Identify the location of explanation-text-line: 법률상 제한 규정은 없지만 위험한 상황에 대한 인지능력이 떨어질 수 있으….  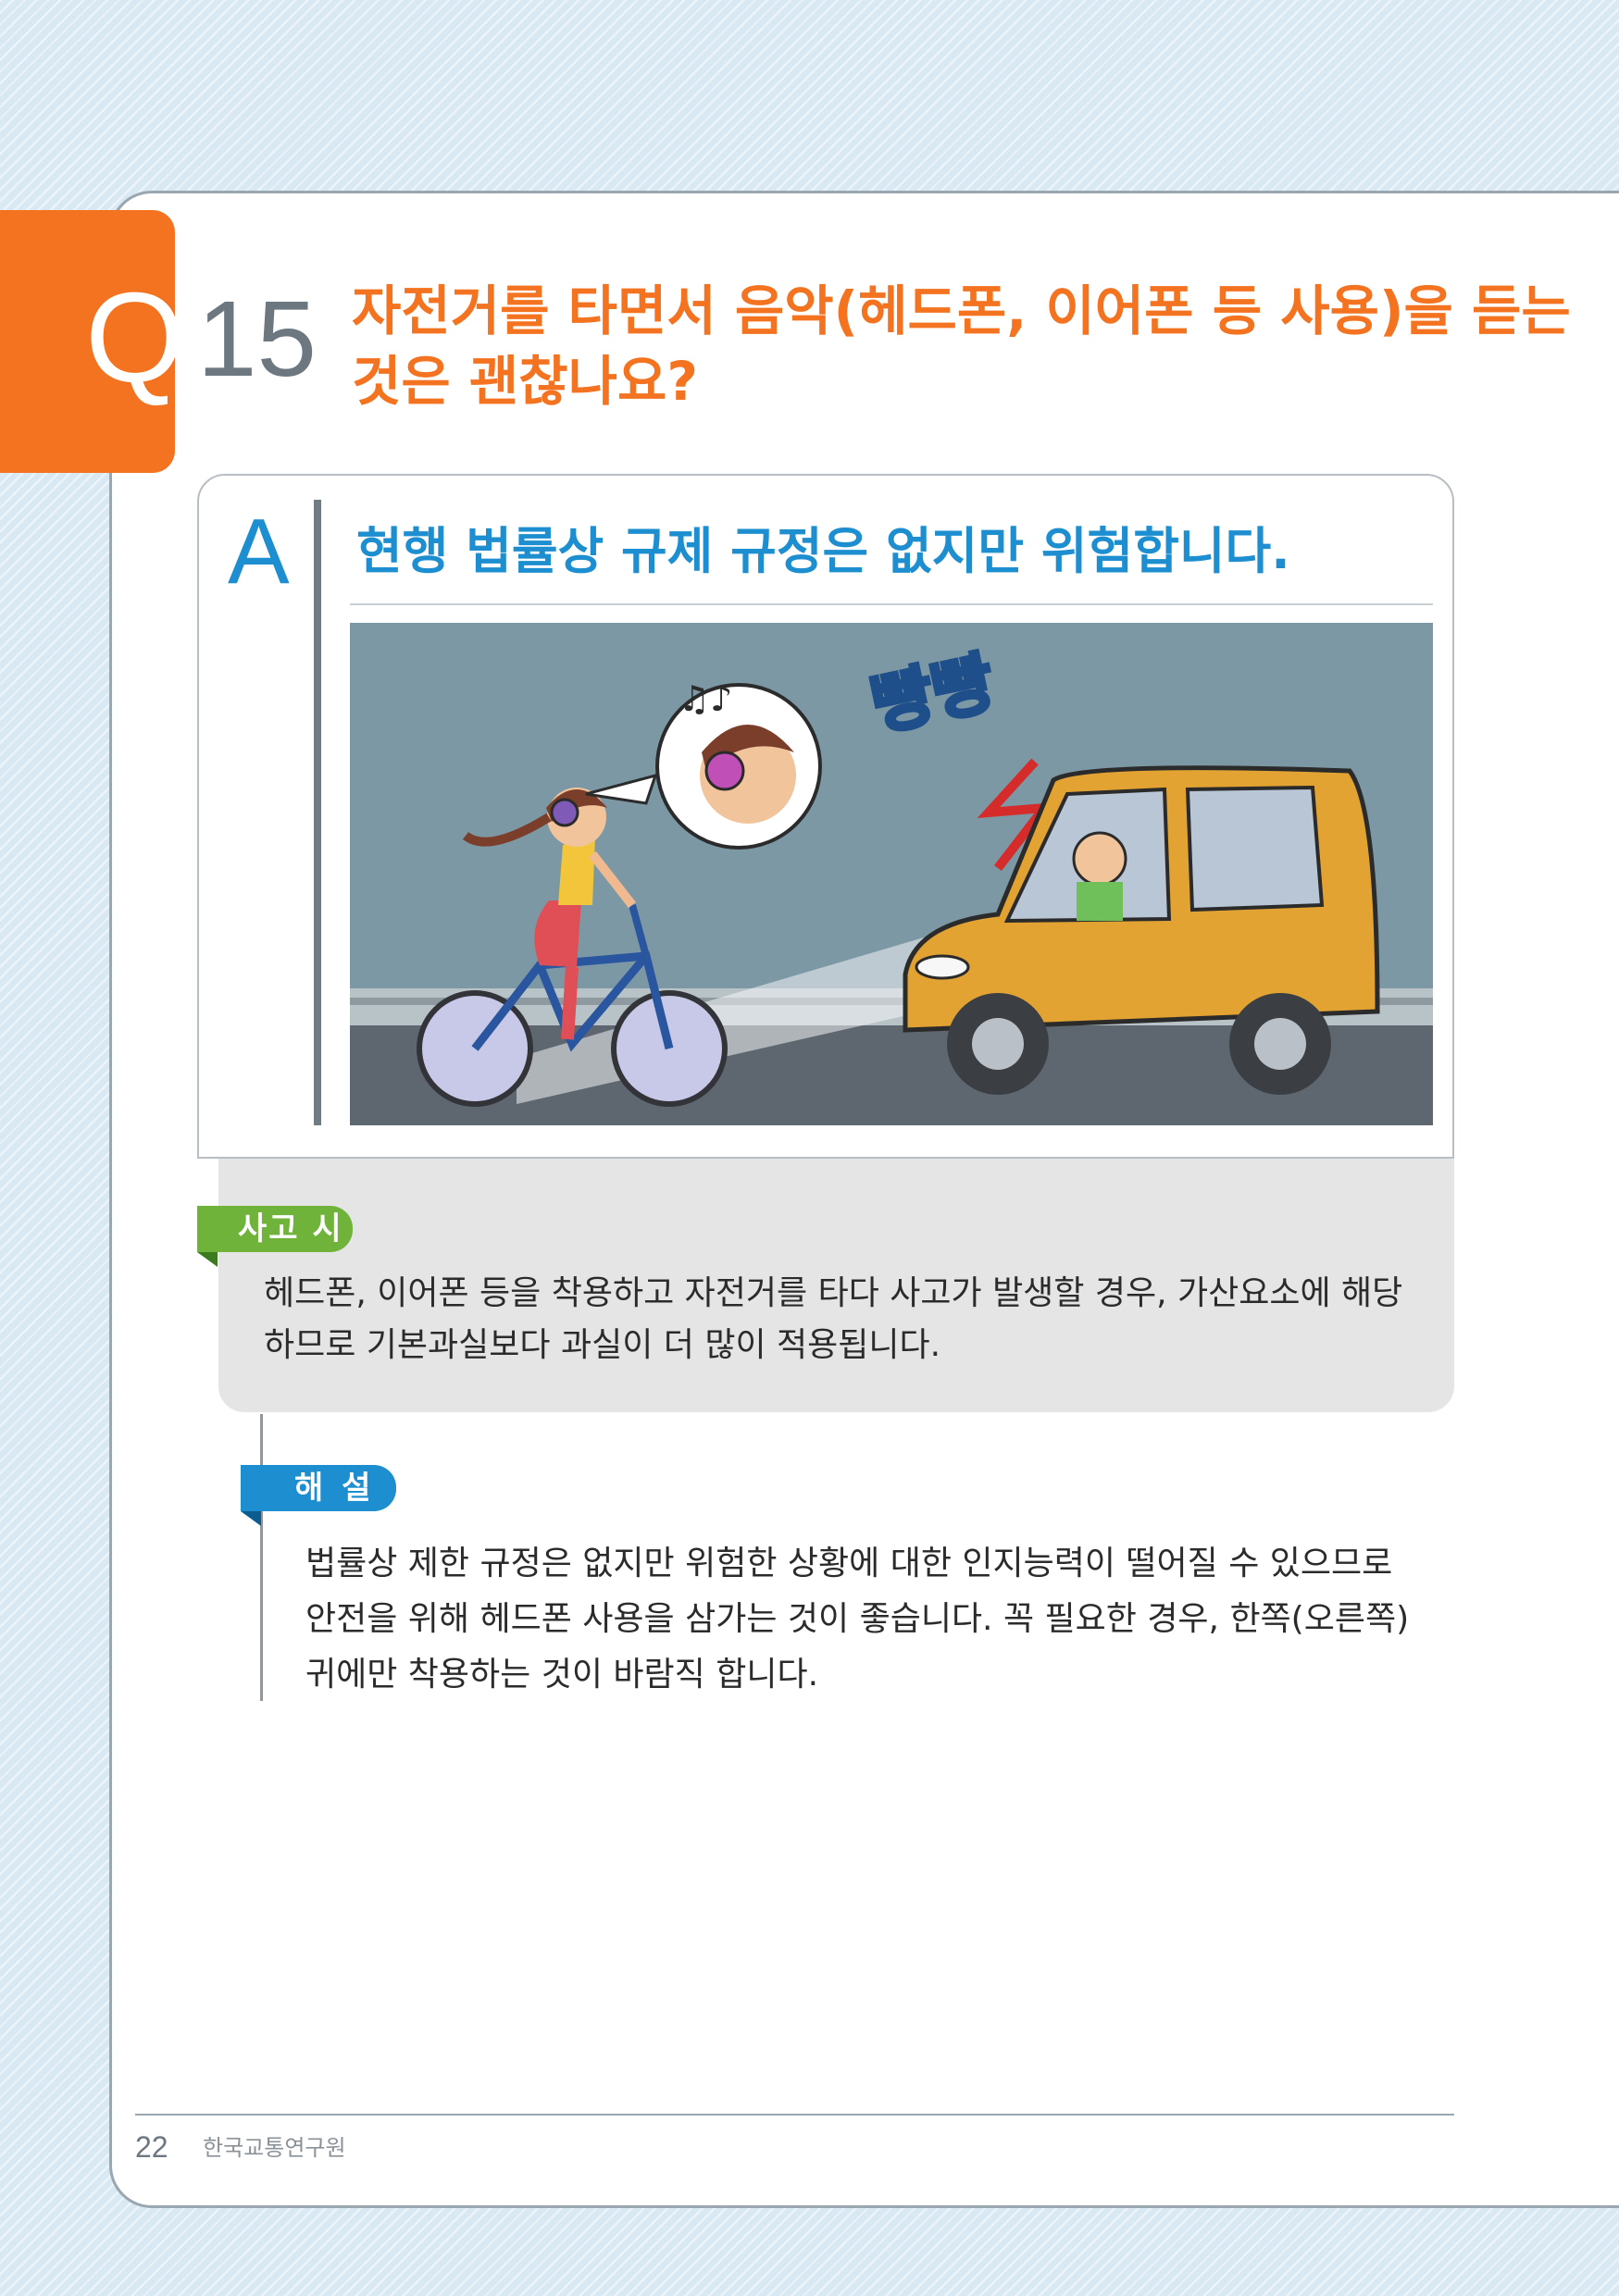
(849, 1564).